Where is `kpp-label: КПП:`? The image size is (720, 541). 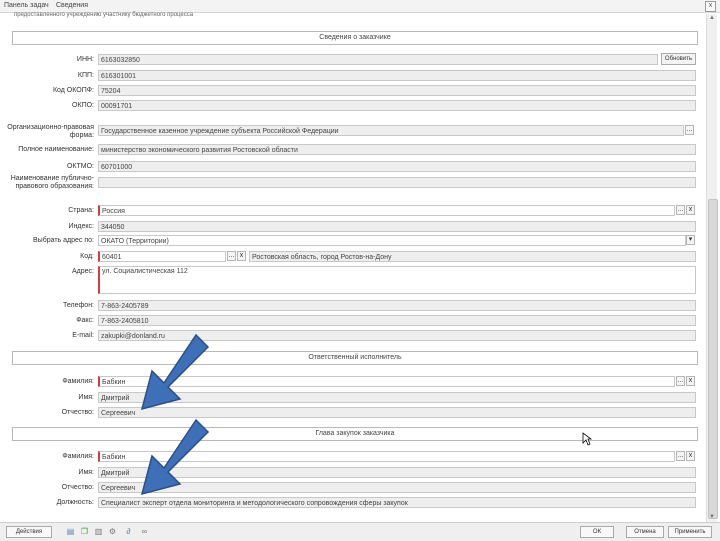
kpp-label: КПП: is located at coordinates (85, 75).